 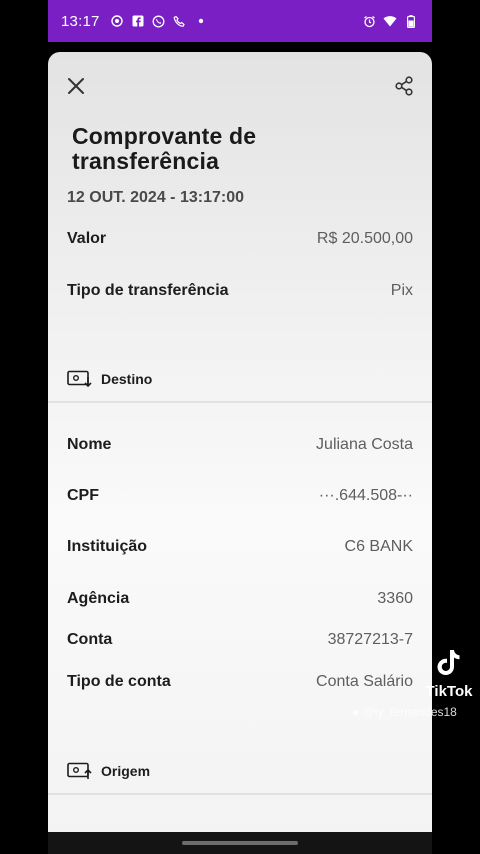 I want to click on wifi-icon, so click(x=390, y=21).